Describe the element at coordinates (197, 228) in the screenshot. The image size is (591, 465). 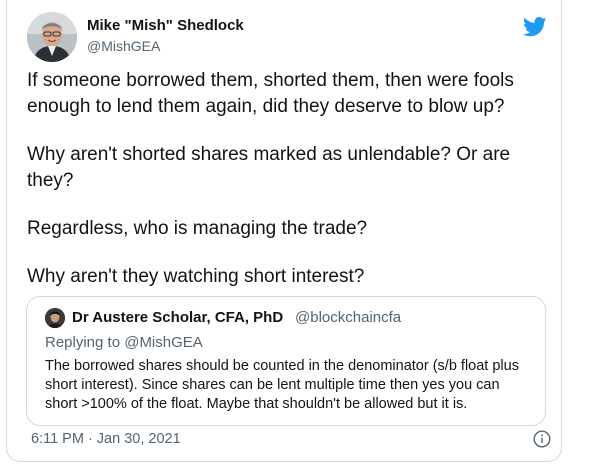
I see `tweet-paragraph: Regardless, who is managing the trade?` at that location.